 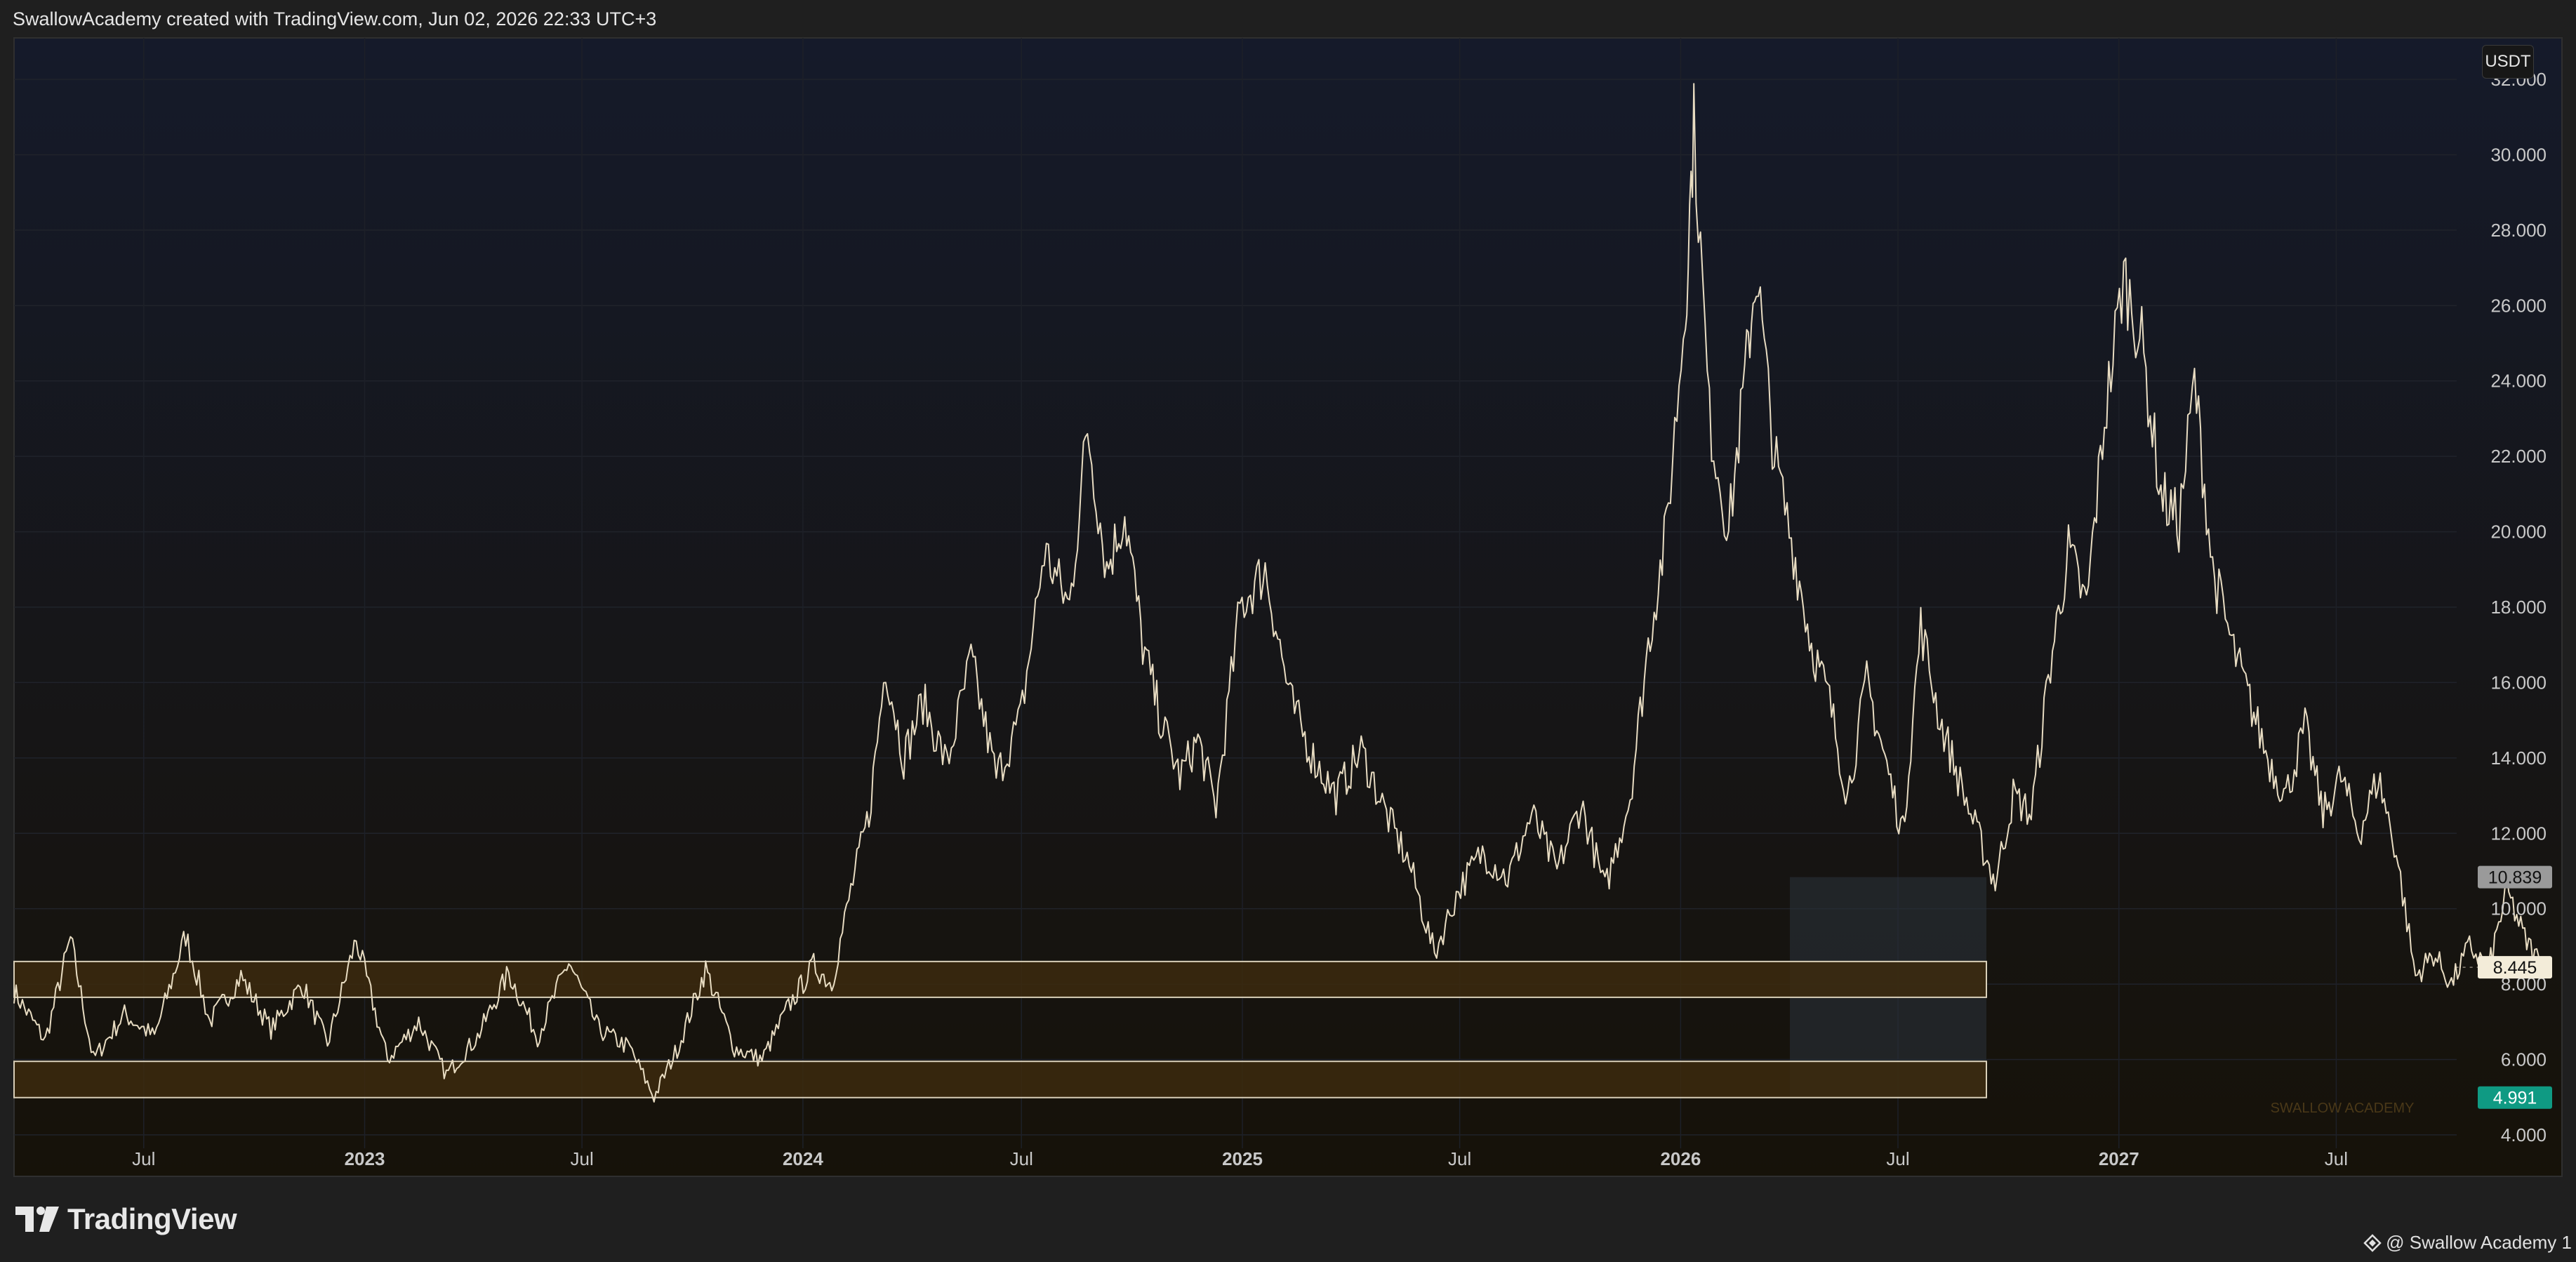 What do you see at coordinates (152, 1218) in the screenshot?
I see `tradingview-brand: TradingView` at bounding box center [152, 1218].